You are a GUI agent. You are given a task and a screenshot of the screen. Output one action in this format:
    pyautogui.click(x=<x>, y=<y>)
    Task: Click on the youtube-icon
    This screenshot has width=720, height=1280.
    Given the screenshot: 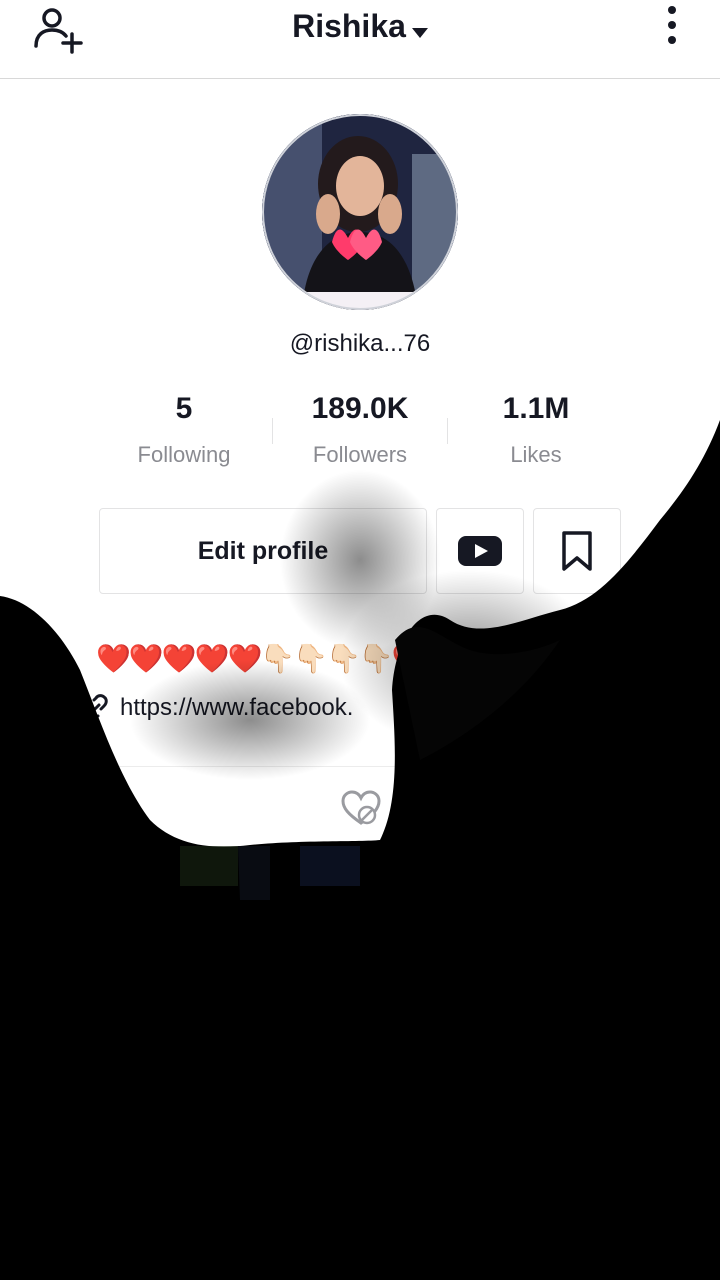 What is the action you would take?
    pyautogui.click(x=480, y=551)
    